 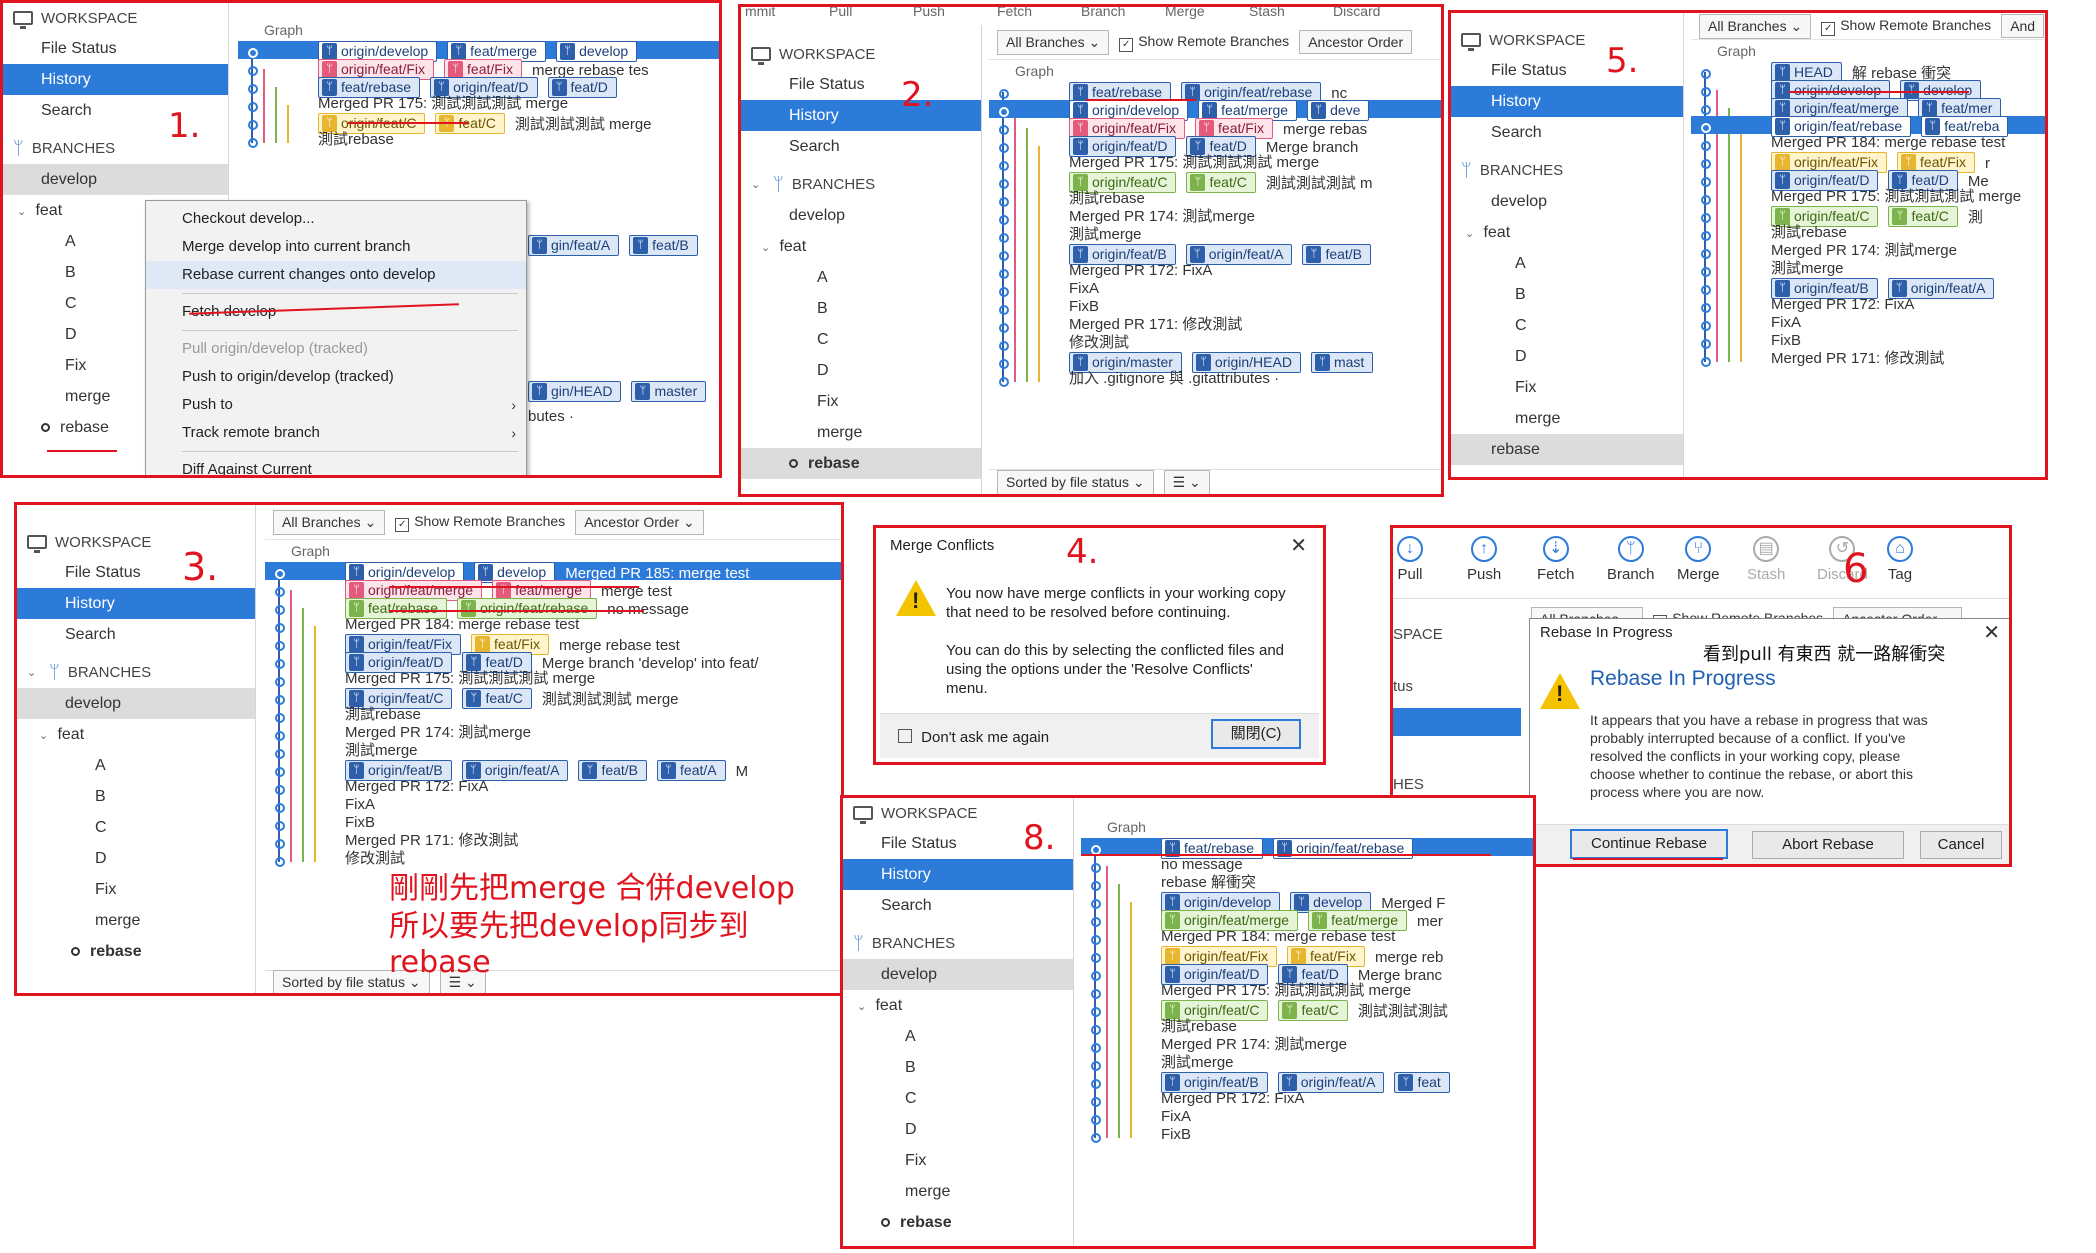 I want to click on commit-row: origin/developdevelop, so click(x=1868, y=90).